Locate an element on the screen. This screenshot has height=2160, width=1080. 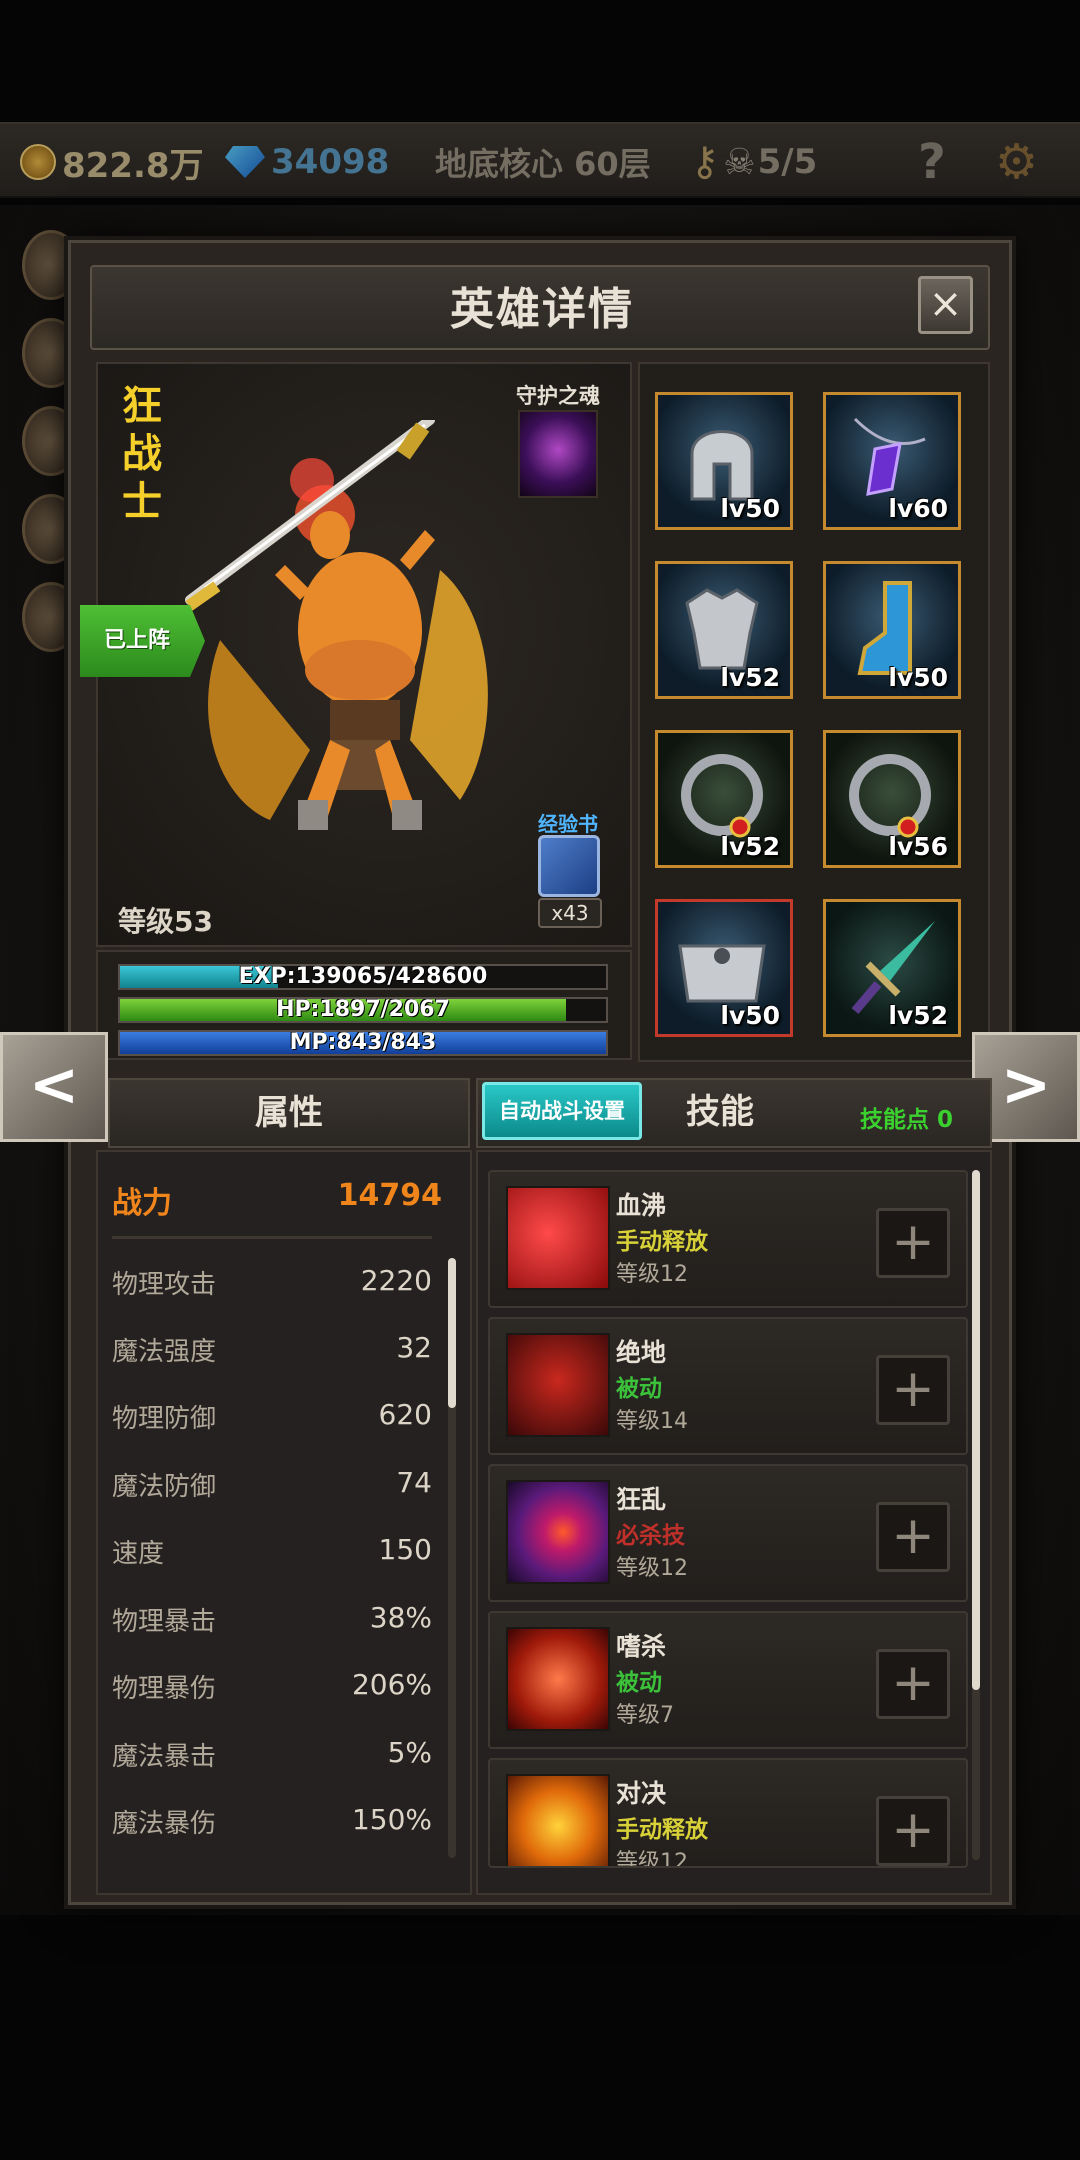
skills-scrollbar is located at coordinates (976, 1515).